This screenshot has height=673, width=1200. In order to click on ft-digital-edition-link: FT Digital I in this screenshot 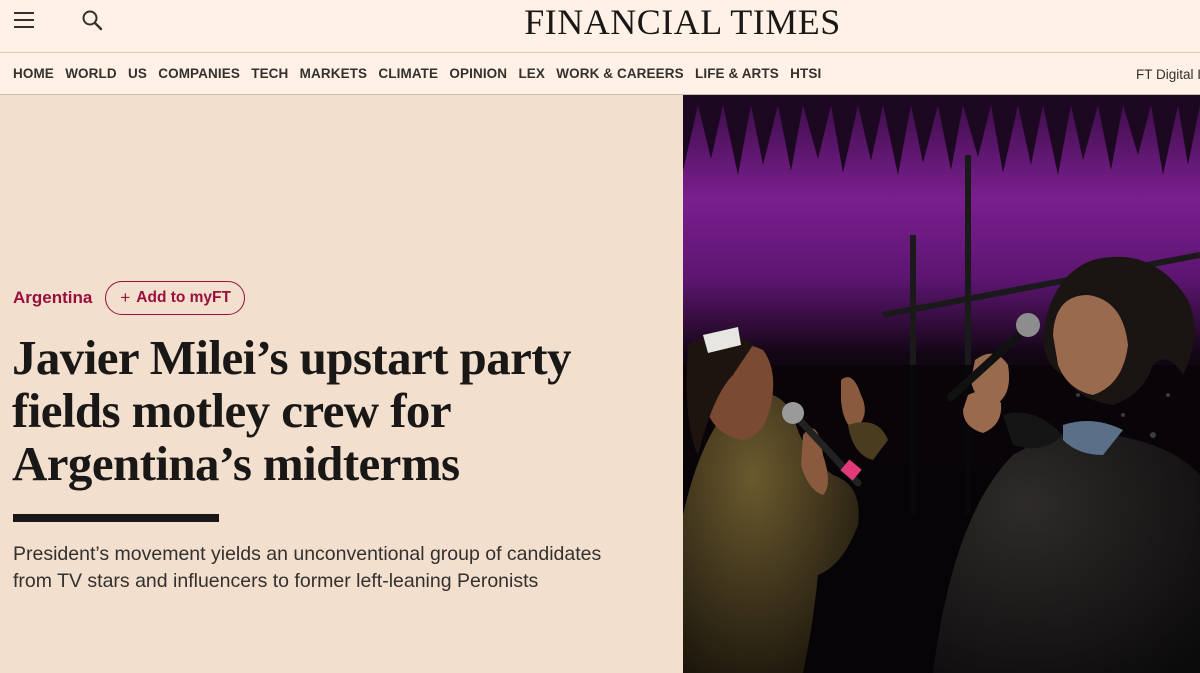, I will do `click(1168, 74)`.